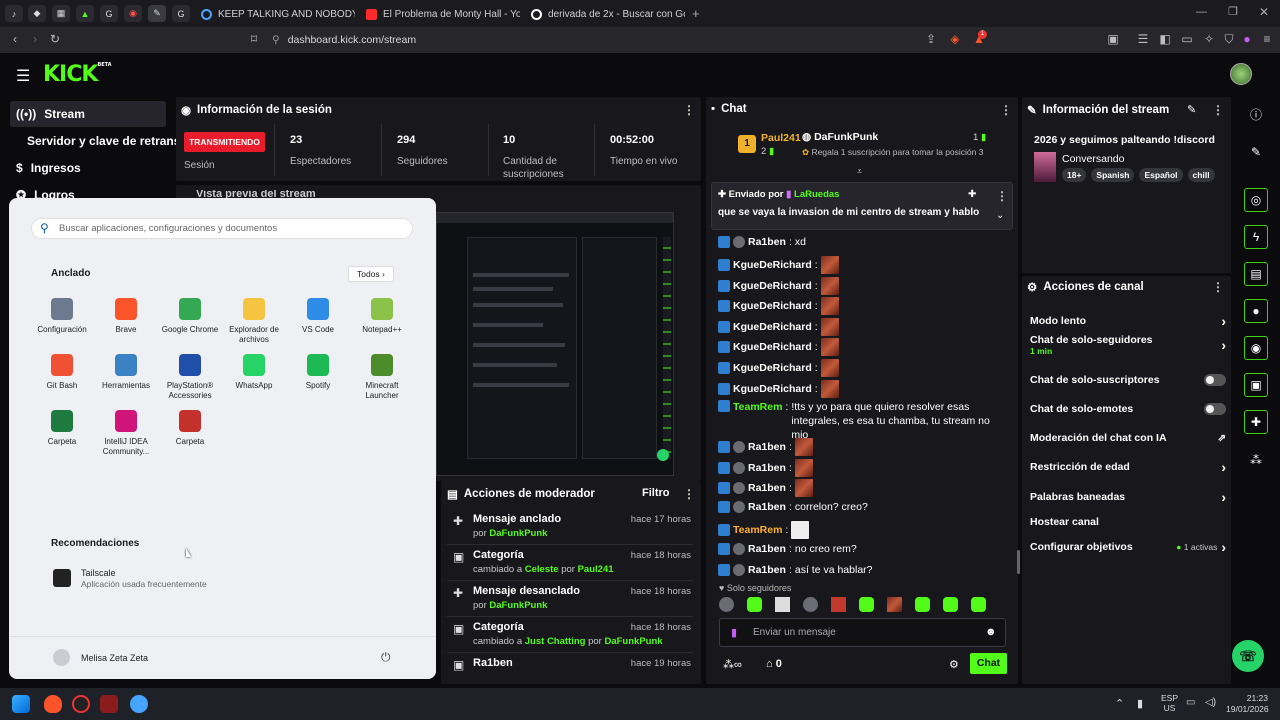 The width and height of the screenshot is (1280, 720). What do you see at coordinates (55, 39) in the screenshot?
I see `reload-icon: ↻` at bounding box center [55, 39].